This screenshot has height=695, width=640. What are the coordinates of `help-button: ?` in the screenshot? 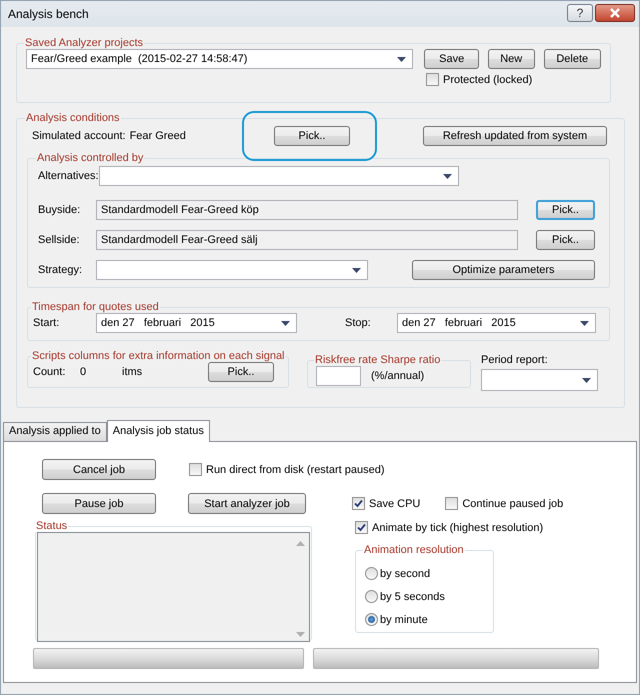 It's located at (580, 13).